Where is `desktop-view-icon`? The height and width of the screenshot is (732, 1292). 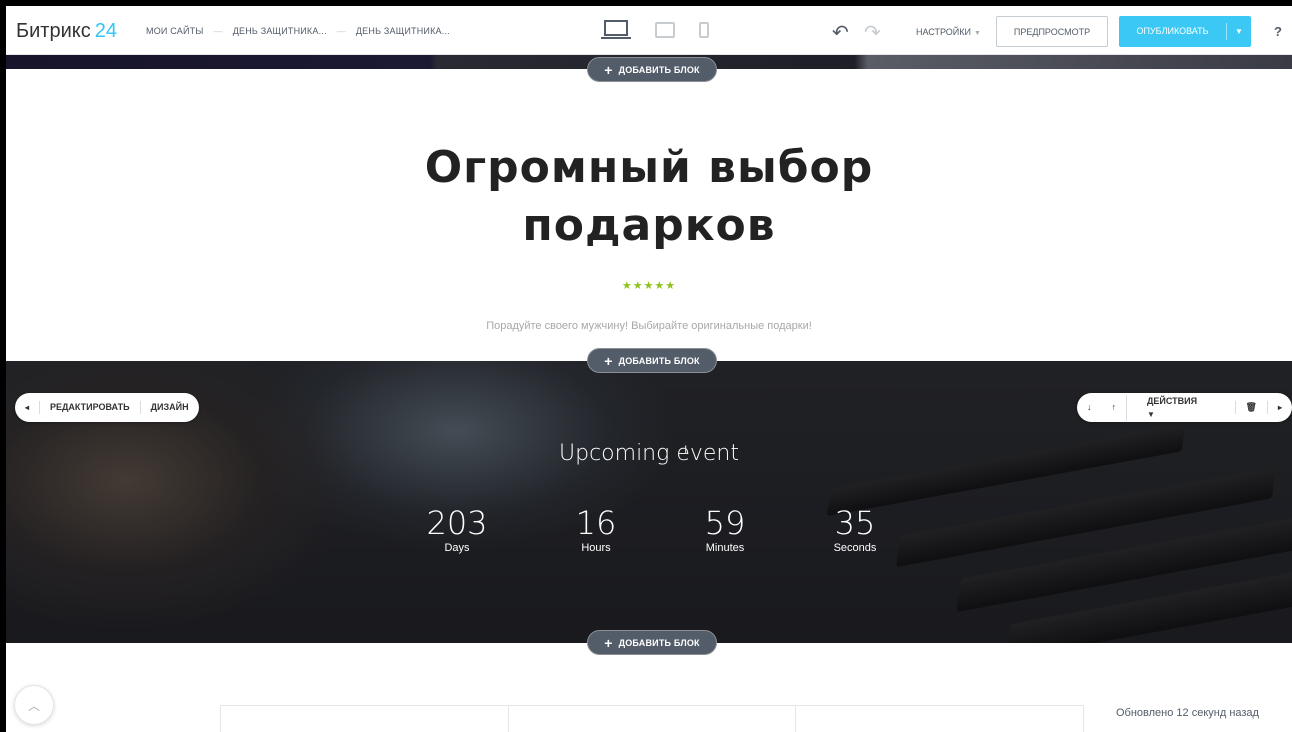 desktop-view-icon is located at coordinates (616, 30).